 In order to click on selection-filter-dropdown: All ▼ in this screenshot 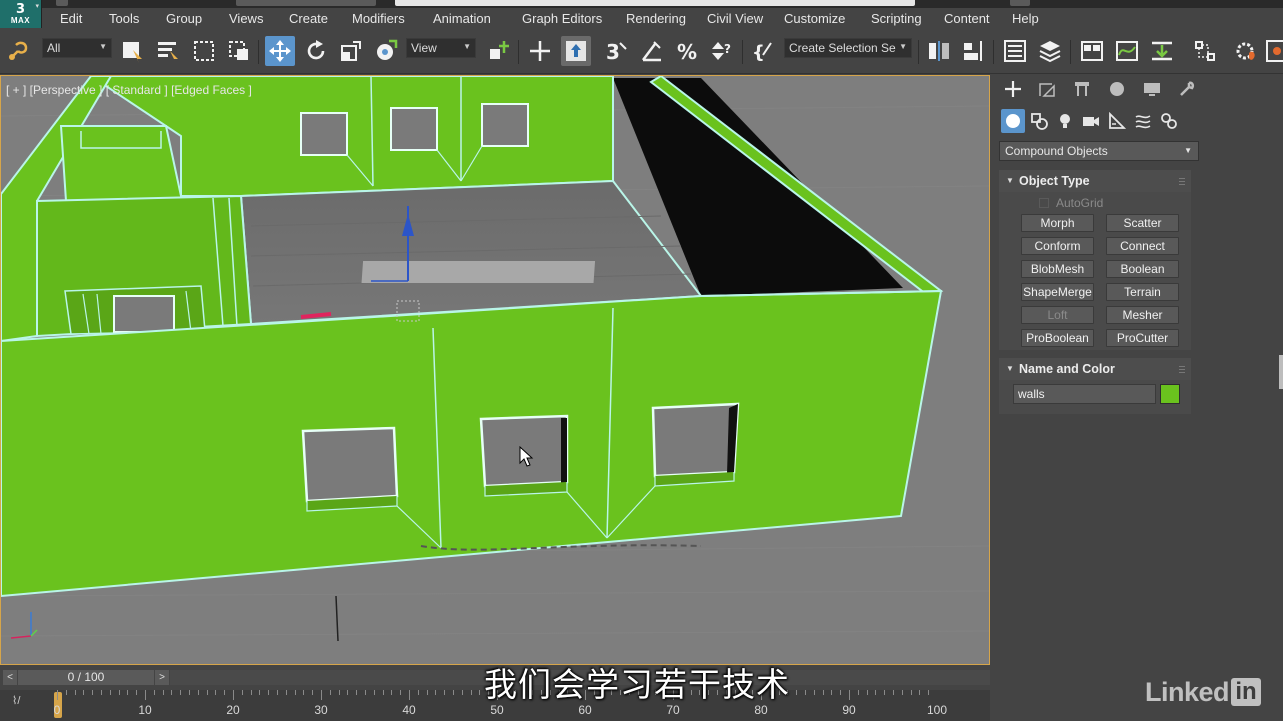, I will do `click(77, 48)`.